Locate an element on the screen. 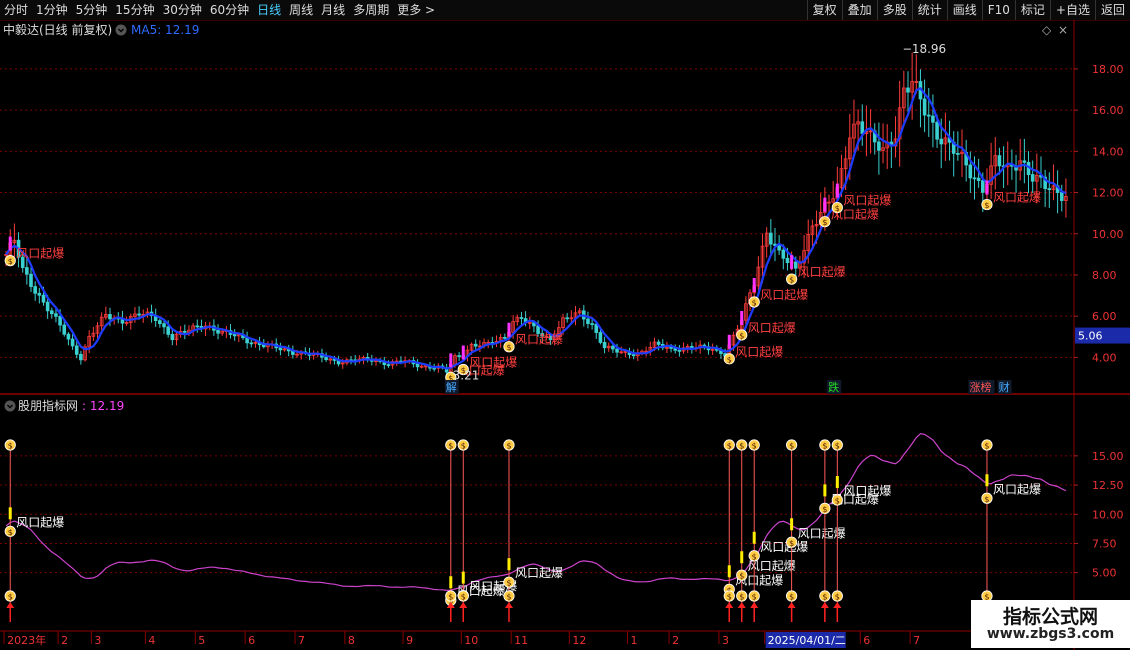 This screenshot has width=1130, height=650. tool-button-5: F10 is located at coordinates (998, 10).